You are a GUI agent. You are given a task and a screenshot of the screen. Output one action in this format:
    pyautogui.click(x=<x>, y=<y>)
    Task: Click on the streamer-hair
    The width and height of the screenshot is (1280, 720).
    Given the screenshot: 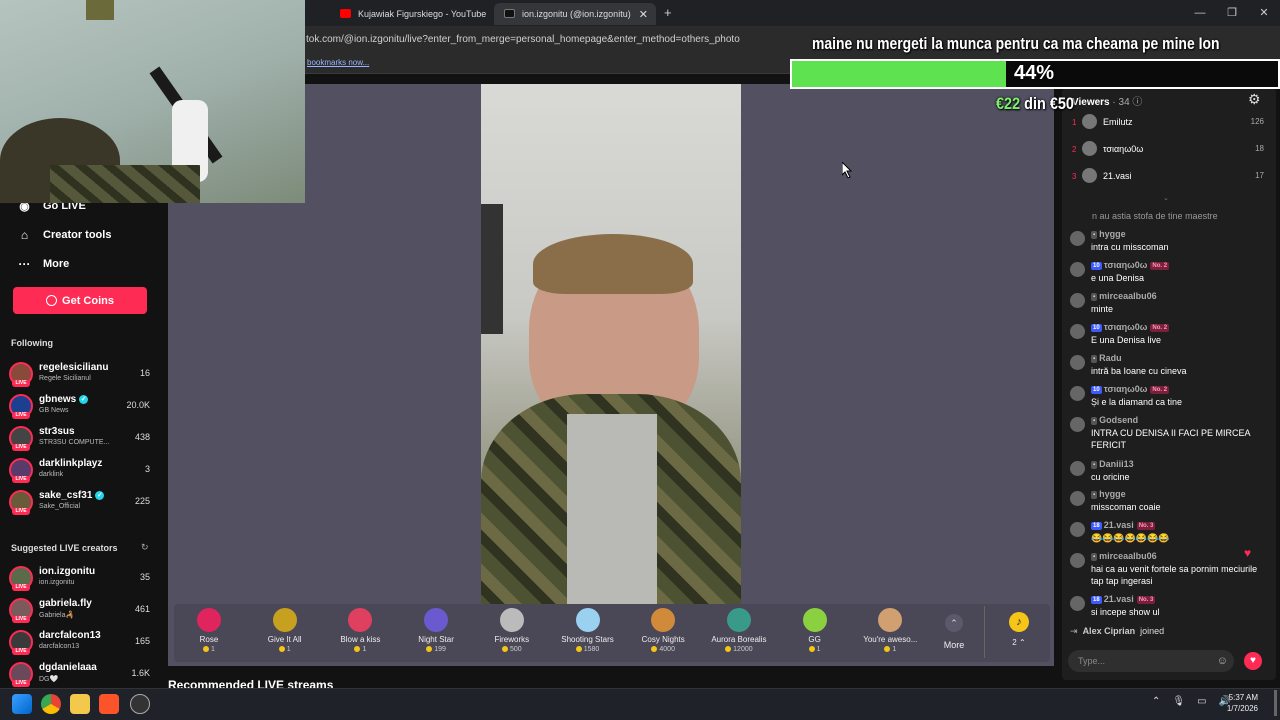 What is the action you would take?
    pyautogui.click(x=613, y=264)
    